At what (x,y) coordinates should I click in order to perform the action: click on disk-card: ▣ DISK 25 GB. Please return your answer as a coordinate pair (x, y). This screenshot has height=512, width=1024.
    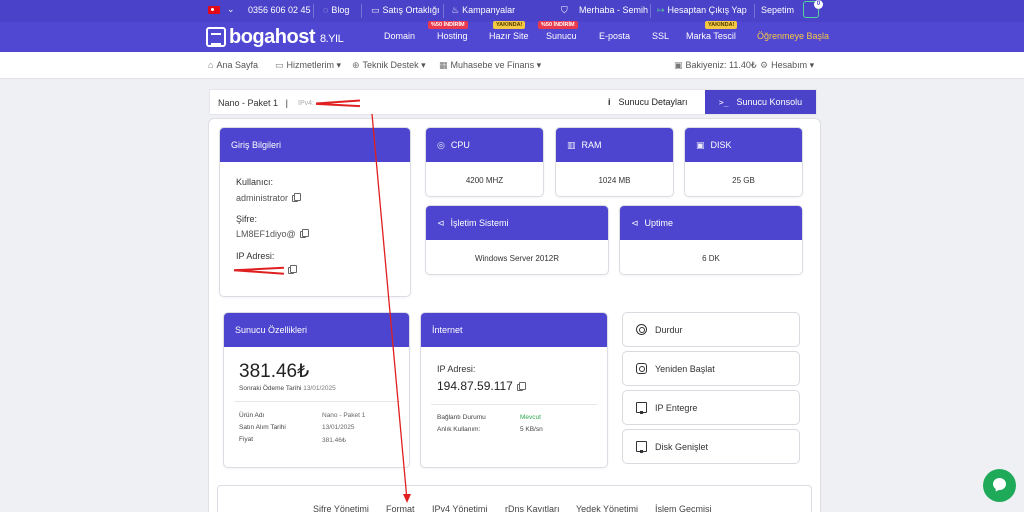
    Looking at the image, I should click on (743, 162).